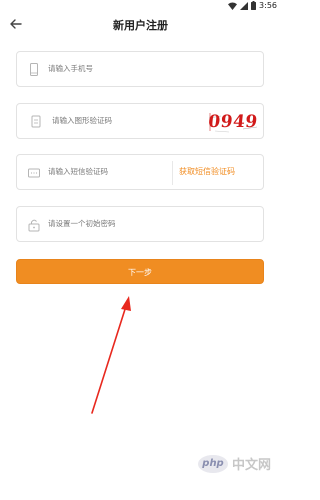 Image resolution: width=320 pixels, height=500 pixels. I want to click on watermark: php 中文网, so click(234, 463).